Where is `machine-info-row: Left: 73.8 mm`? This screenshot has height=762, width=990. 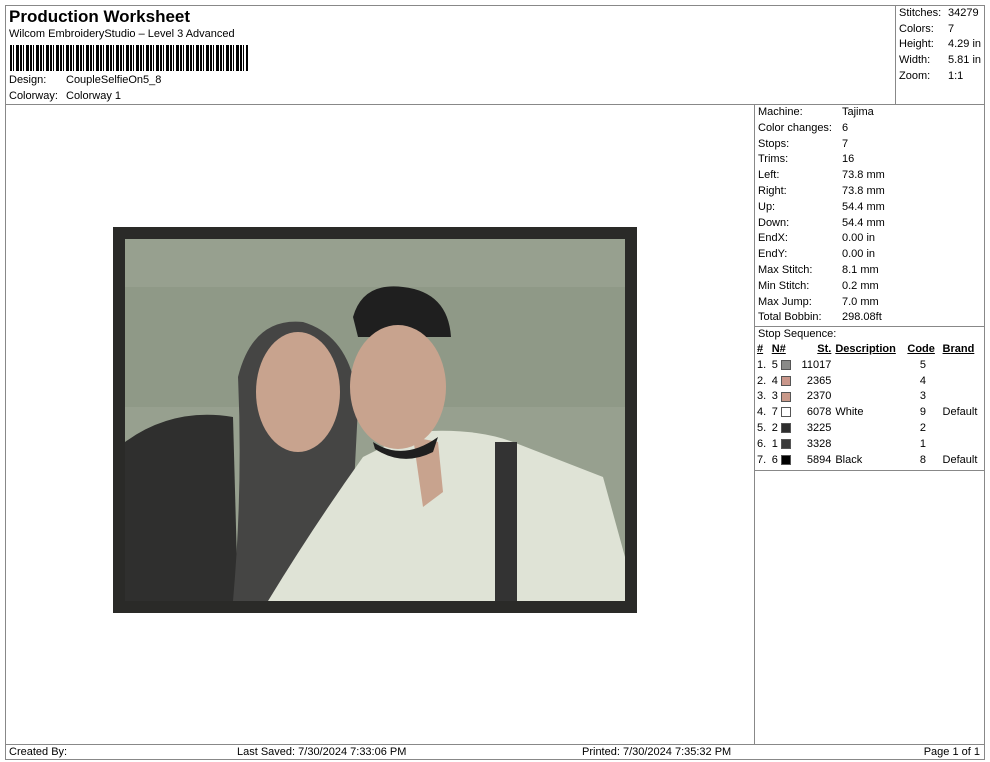
machine-info-row: Left: 73.8 mm is located at coordinates (869, 176).